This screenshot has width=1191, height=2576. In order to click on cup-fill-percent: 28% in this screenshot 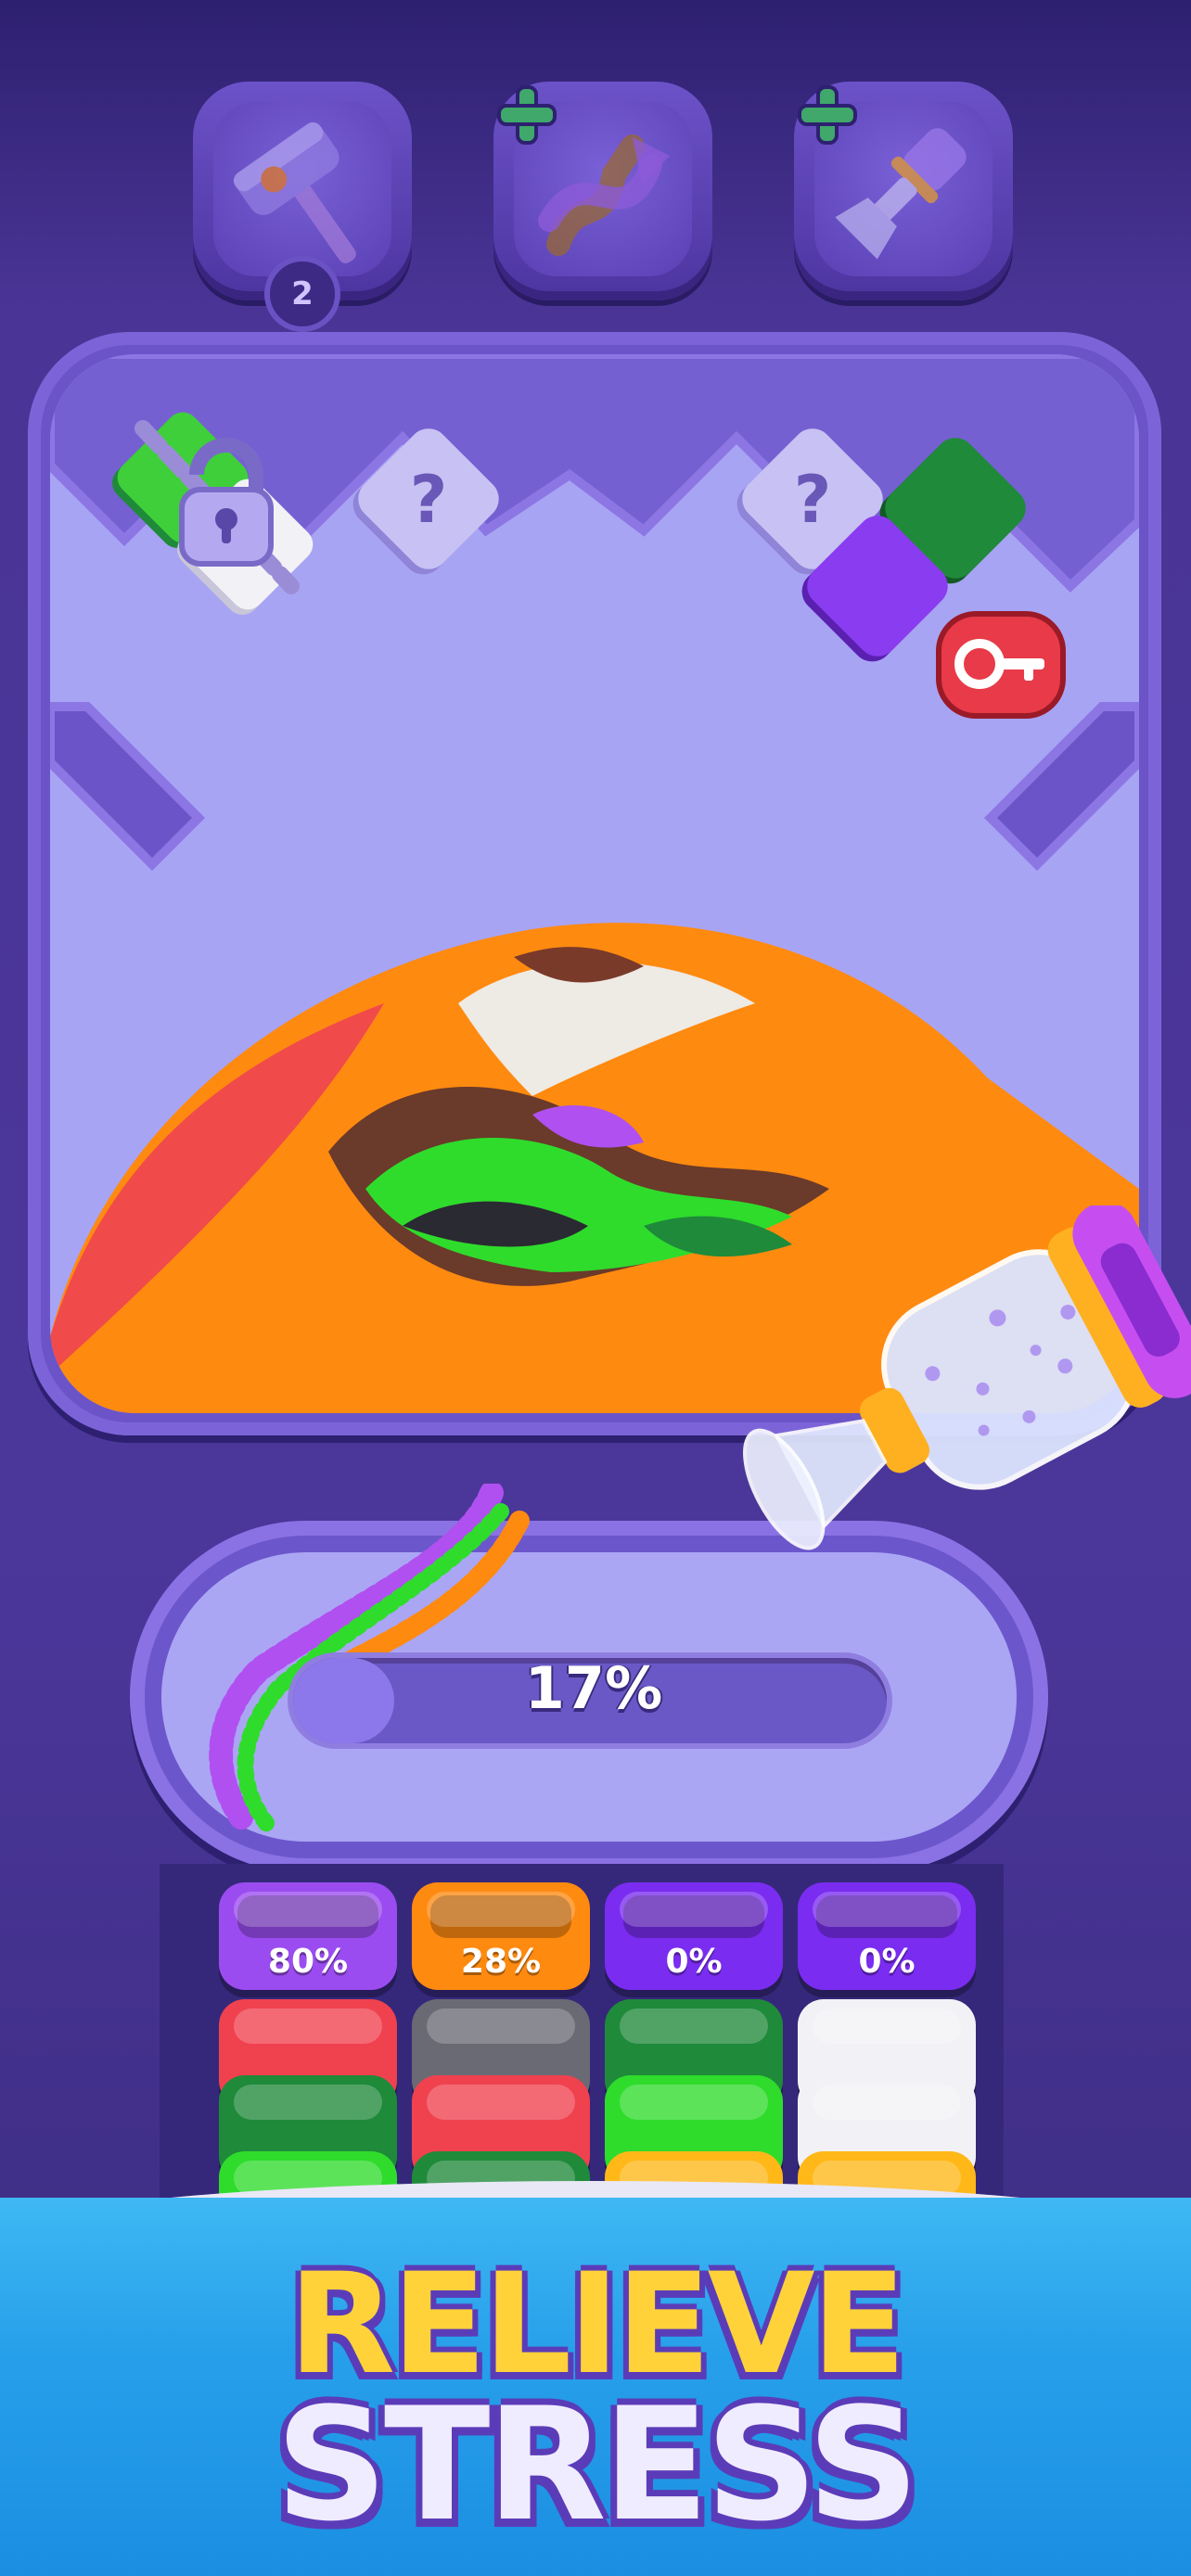, I will do `click(501, 1962)`.